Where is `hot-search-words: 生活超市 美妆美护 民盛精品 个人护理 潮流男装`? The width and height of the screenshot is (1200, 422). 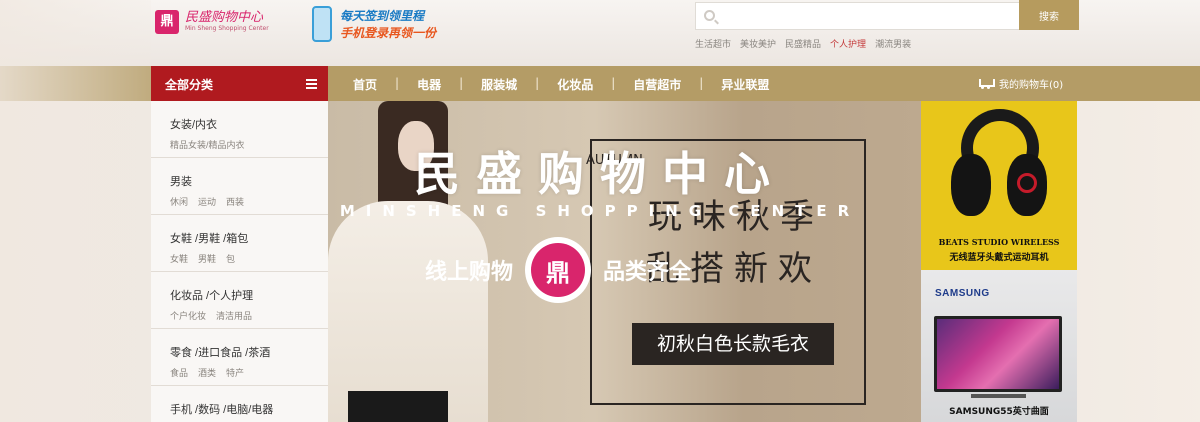 hot-search-words: 生活超市 美妆美护 民盛精品 个人护理 潮流男装 is located at coordinates (803, 43).